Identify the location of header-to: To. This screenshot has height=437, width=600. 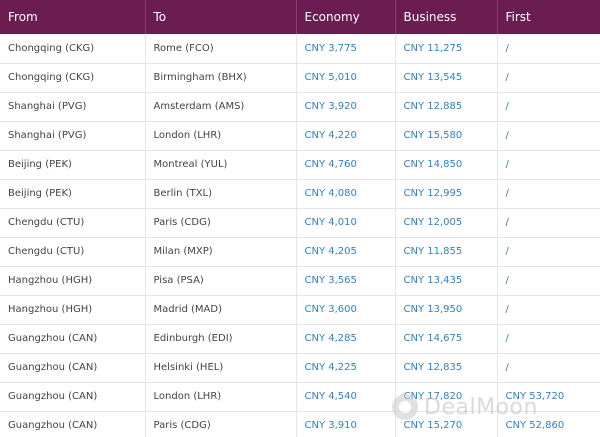
(221, 17).